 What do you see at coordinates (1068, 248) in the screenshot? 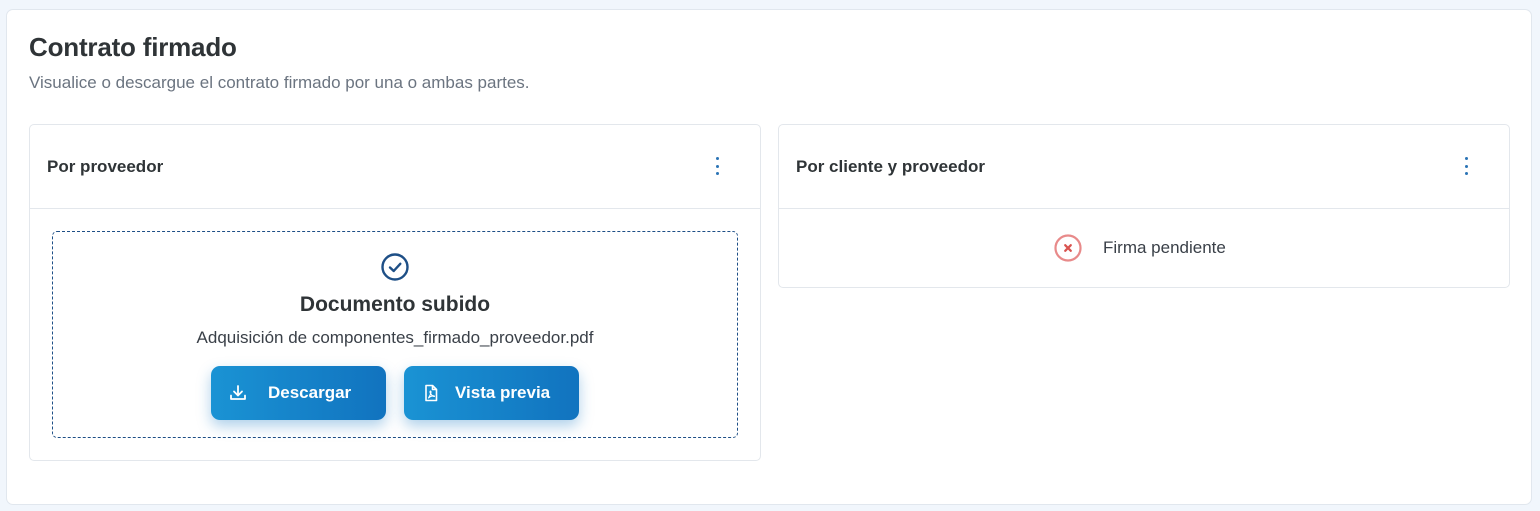
I see `x-circle-icon` at bounding box center [1068, 248].